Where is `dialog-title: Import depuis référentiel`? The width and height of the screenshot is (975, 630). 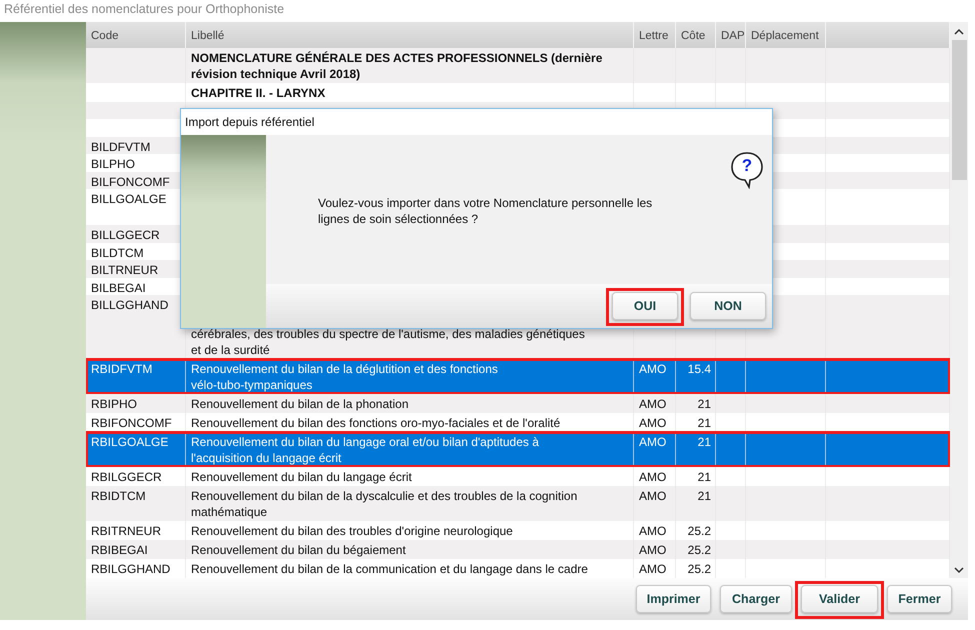
dialog-title: Import depuis référentiel is located at coordinates (476, 122).